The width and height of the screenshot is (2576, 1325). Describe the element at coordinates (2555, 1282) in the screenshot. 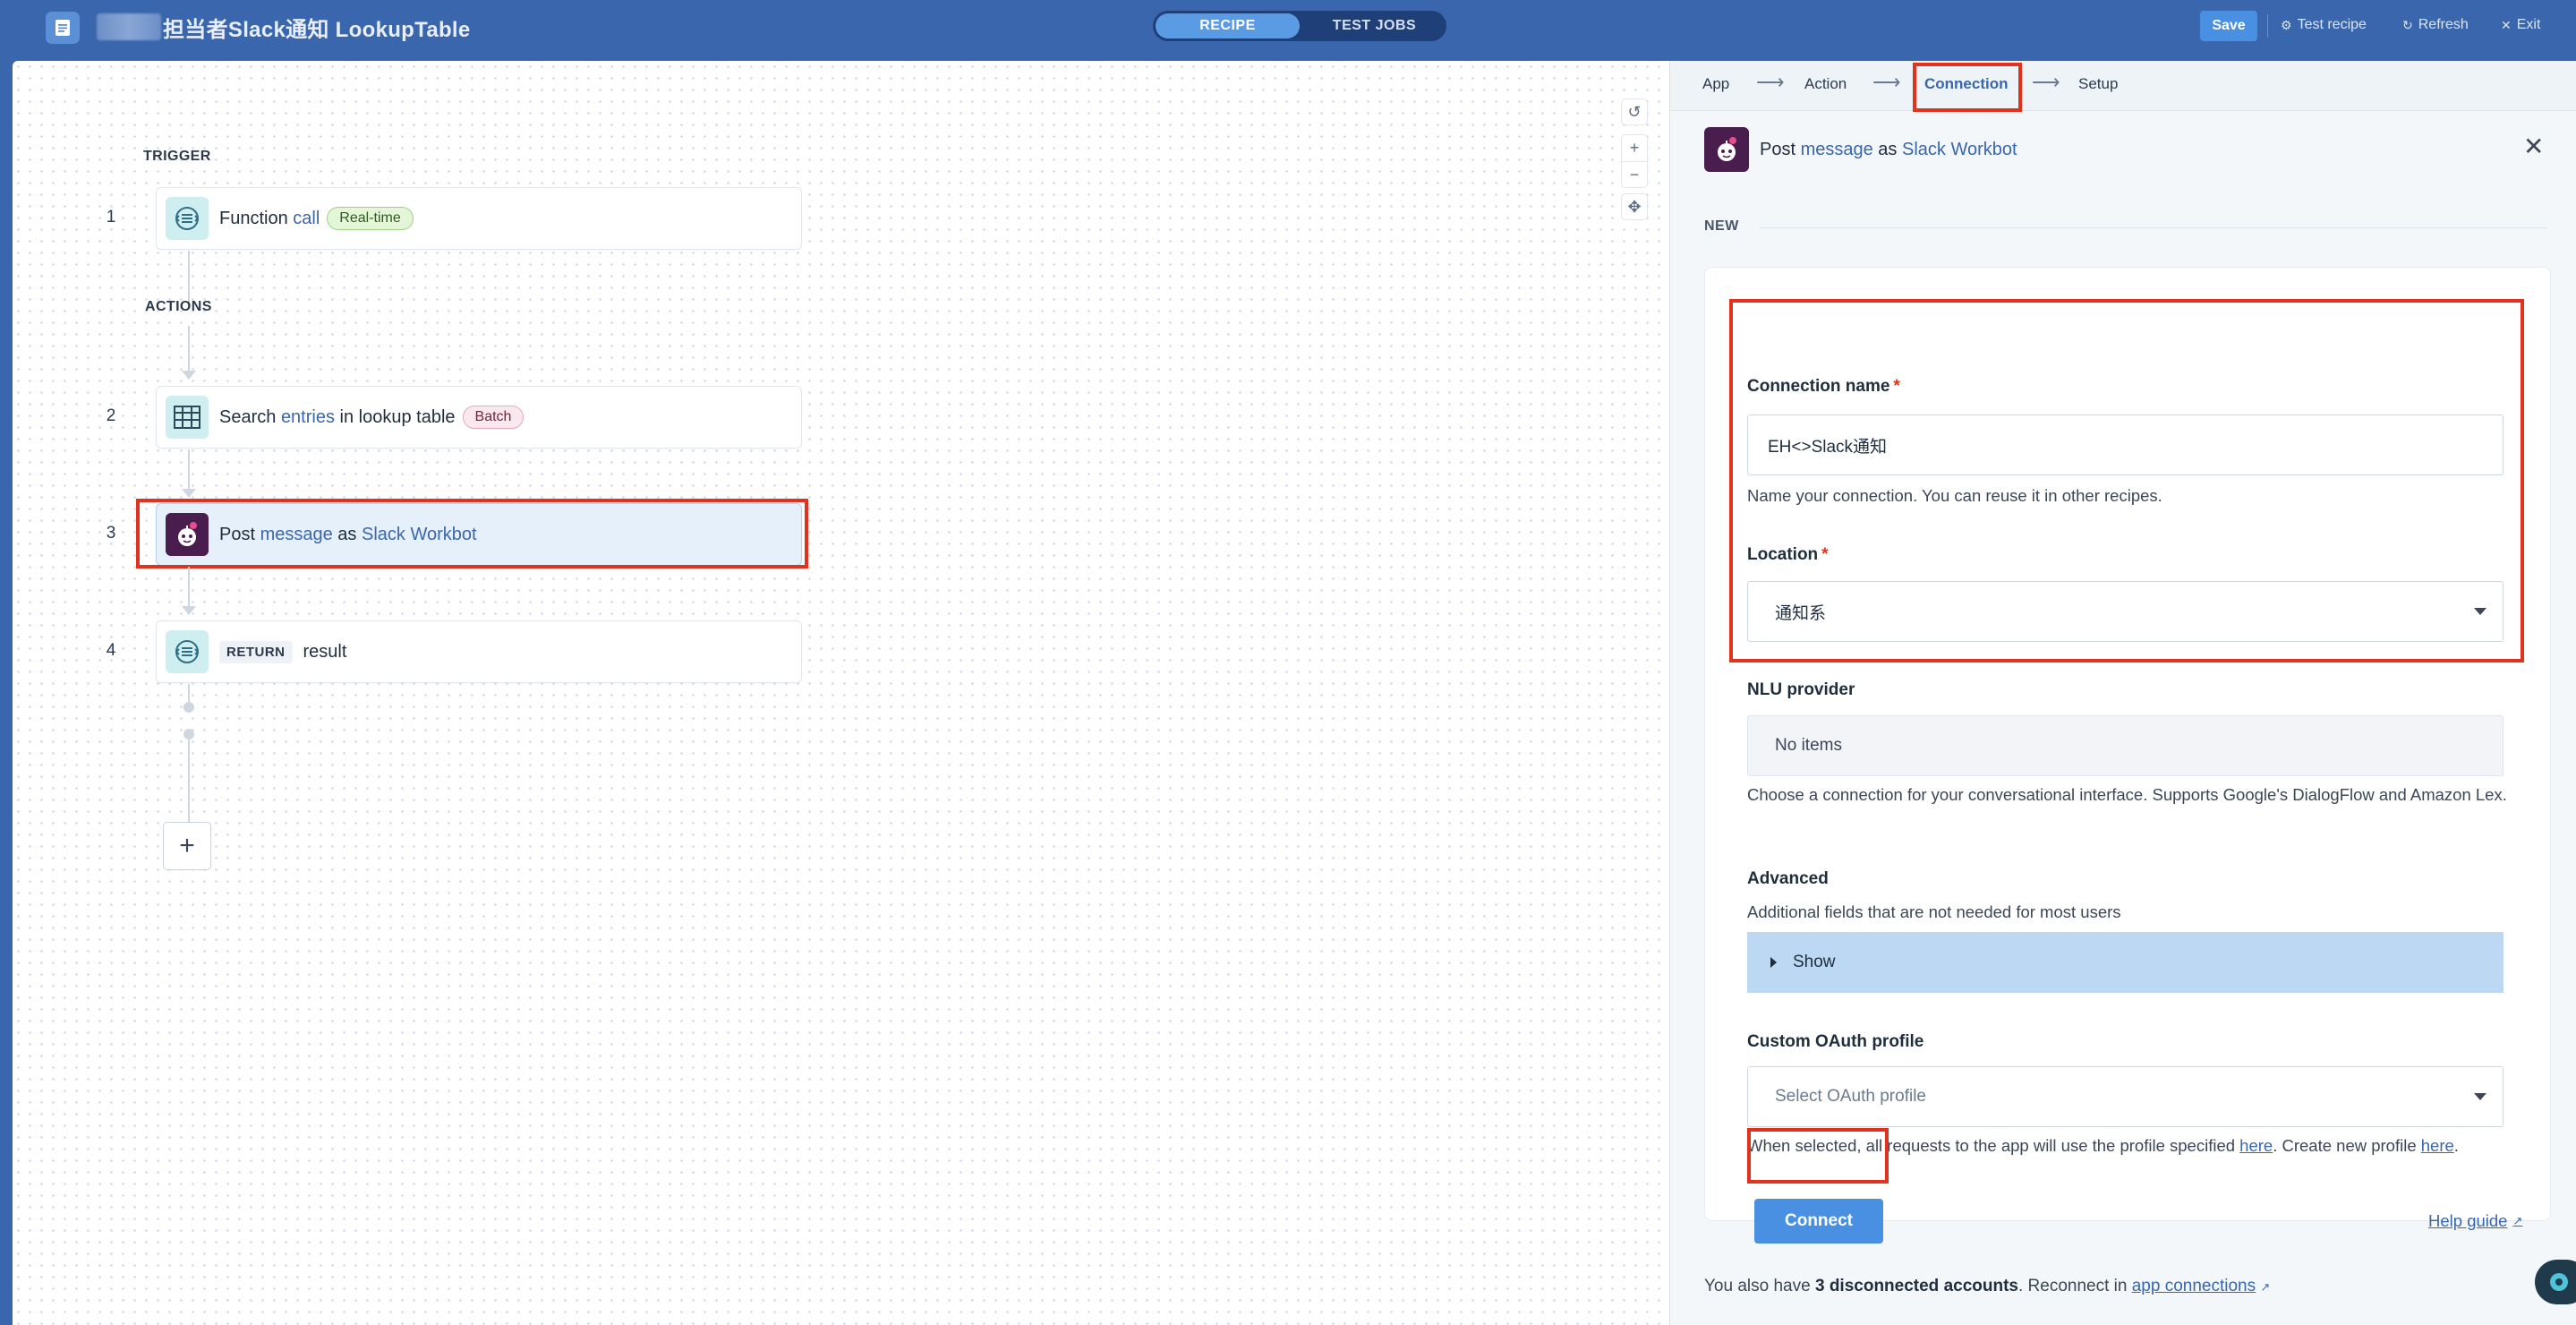

I see `help-chat-icon` at that location.